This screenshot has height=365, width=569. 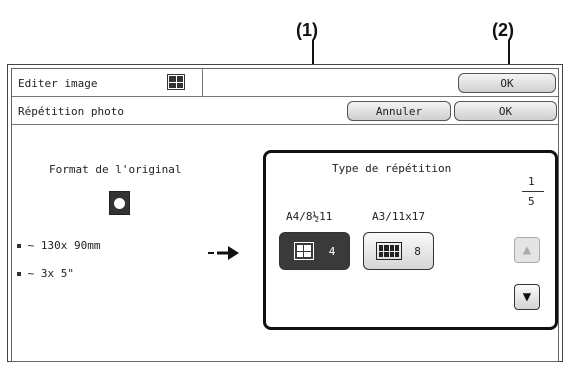 What do you see at coordinates (176, 82) in the screenshot?
I see `image-edit-icon` at bounding box center [176, 82].